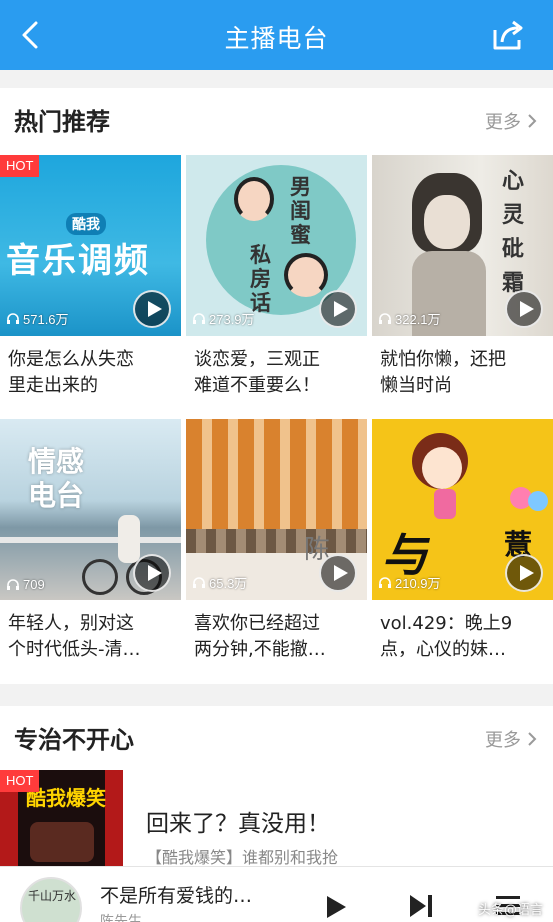 Image resolution: width=553 pixels, height=922 pixels. What do you see at coordinates (100, 577) in the screenshot?
I see `cover-art-wheel` at bounding box center [100, 577].